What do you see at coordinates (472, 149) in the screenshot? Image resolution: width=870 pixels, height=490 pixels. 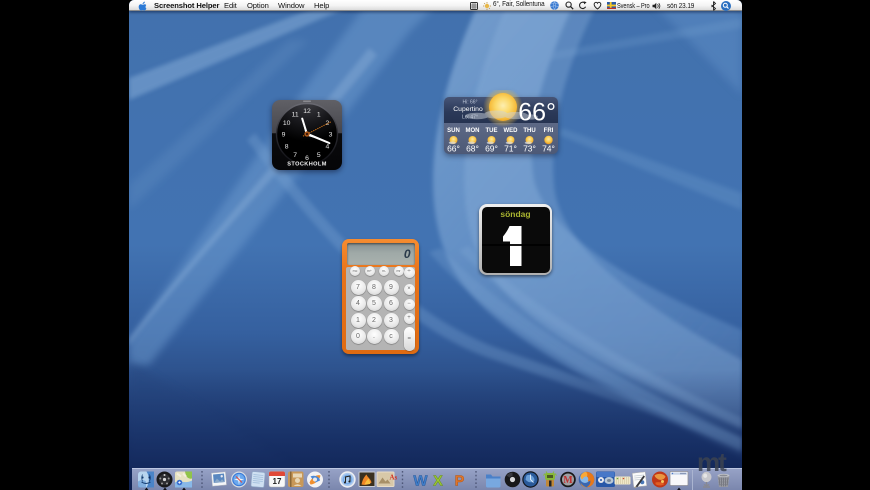 I see `svg-text: 68°` at bounding box center [472, 149].